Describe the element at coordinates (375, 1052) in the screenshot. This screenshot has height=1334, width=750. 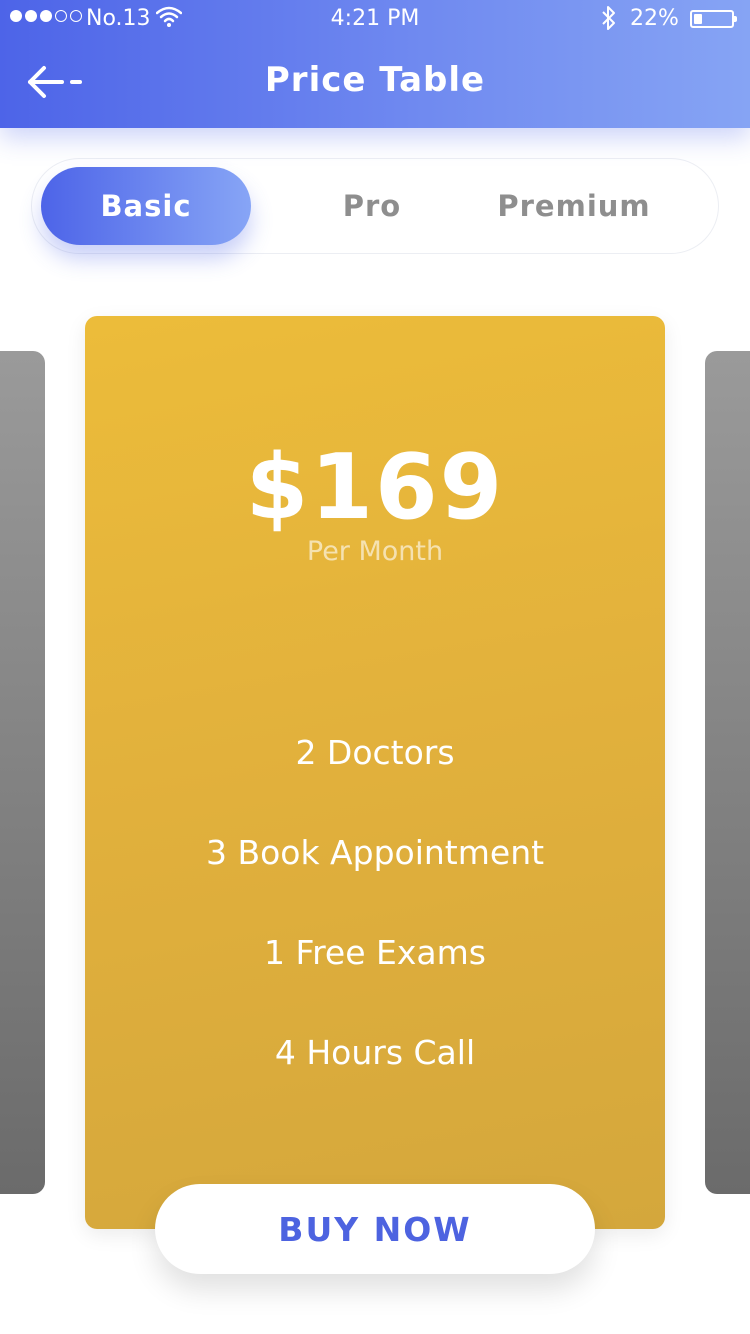
I see `feature-item: 4 Hours Call` at that location.